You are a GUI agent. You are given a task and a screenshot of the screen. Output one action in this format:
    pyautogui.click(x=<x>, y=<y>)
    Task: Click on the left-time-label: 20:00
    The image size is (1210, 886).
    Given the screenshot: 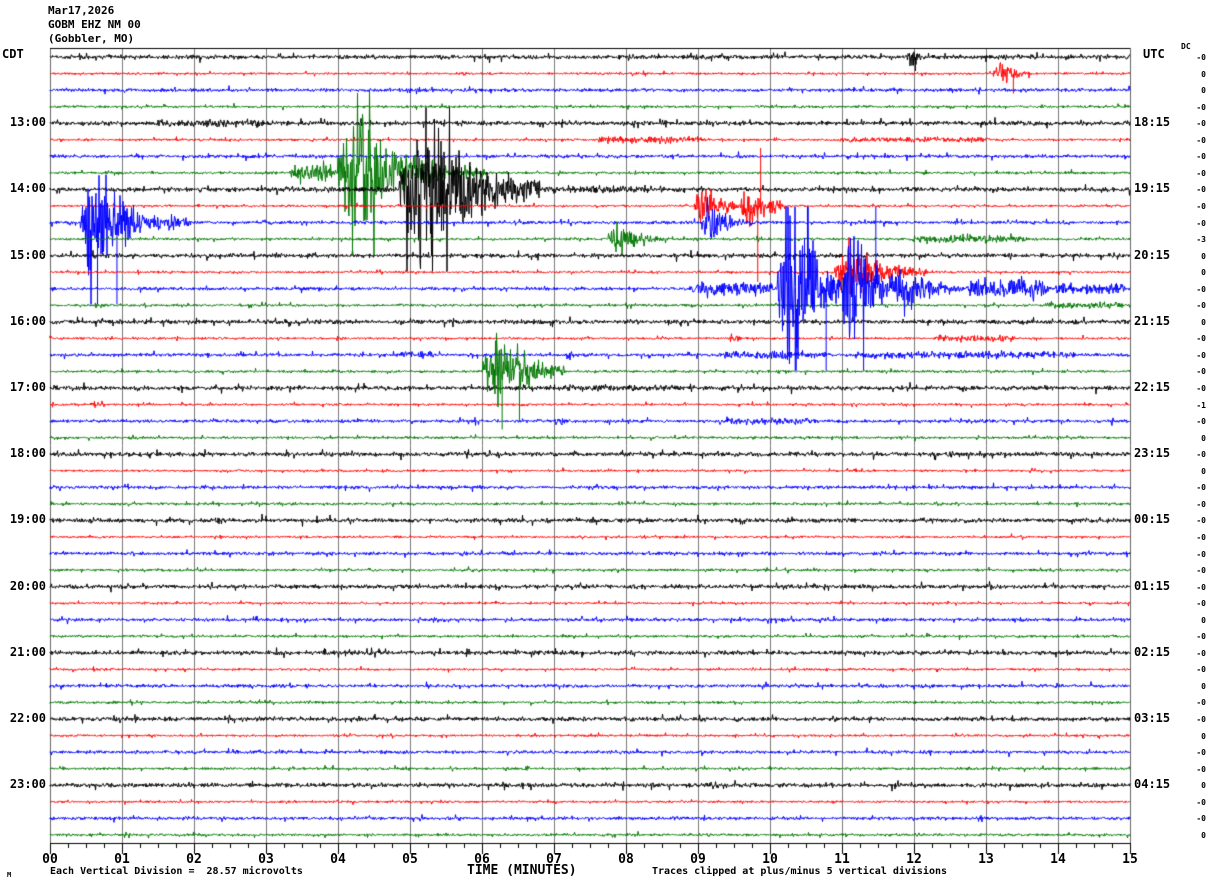 What is the action you would take?
    pyautogui.click(x=27, y=585)
    